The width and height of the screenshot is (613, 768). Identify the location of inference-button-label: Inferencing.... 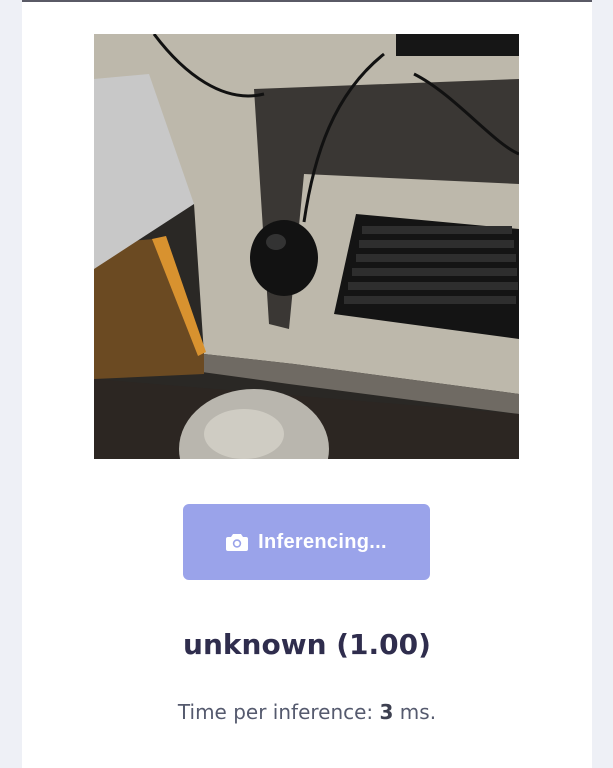
(322, 541).